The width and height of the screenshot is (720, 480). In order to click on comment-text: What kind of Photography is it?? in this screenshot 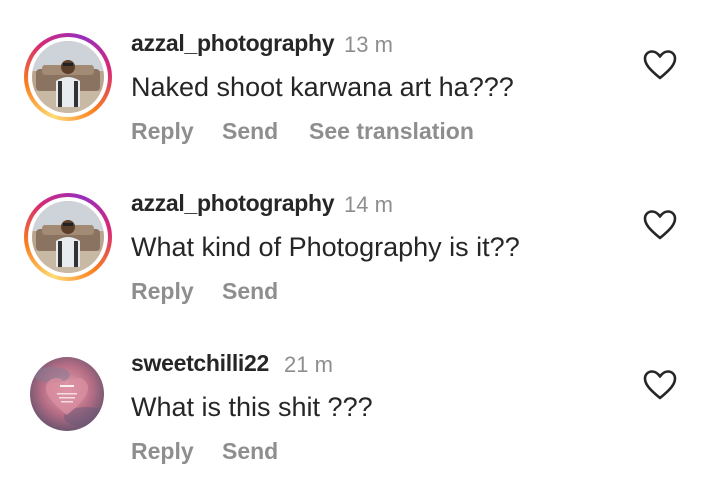, I will do `click(325, 247)`.